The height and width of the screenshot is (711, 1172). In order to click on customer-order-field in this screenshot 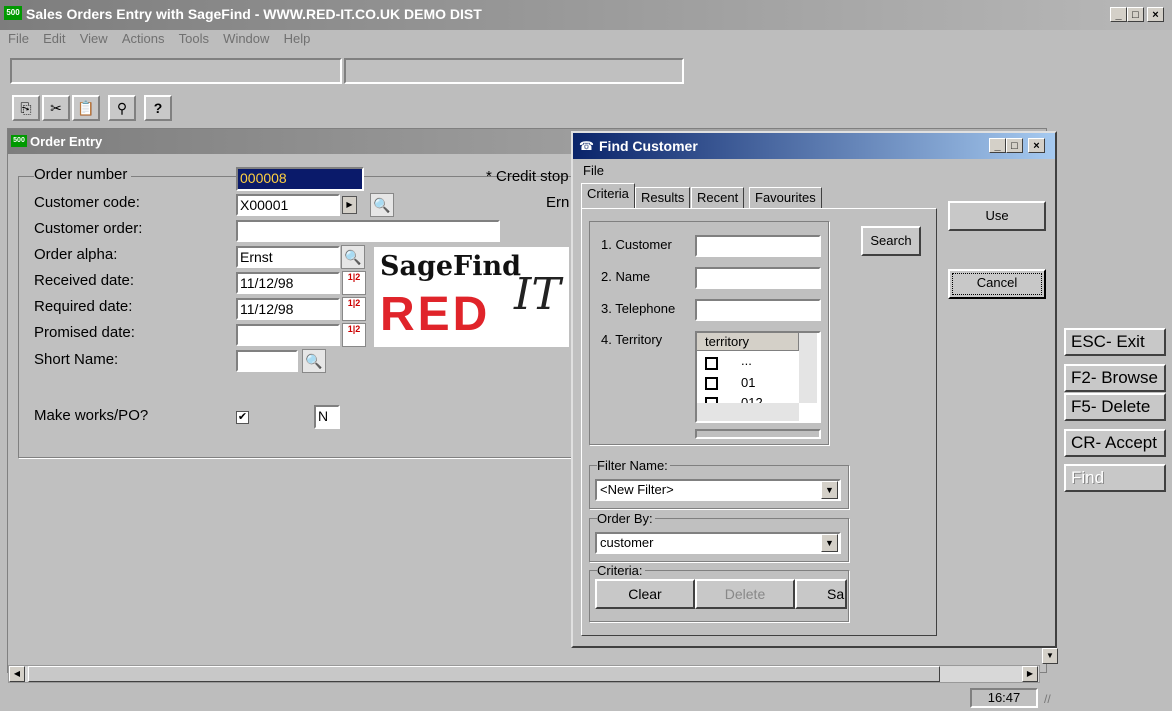, I will do `click(368, 231)`.